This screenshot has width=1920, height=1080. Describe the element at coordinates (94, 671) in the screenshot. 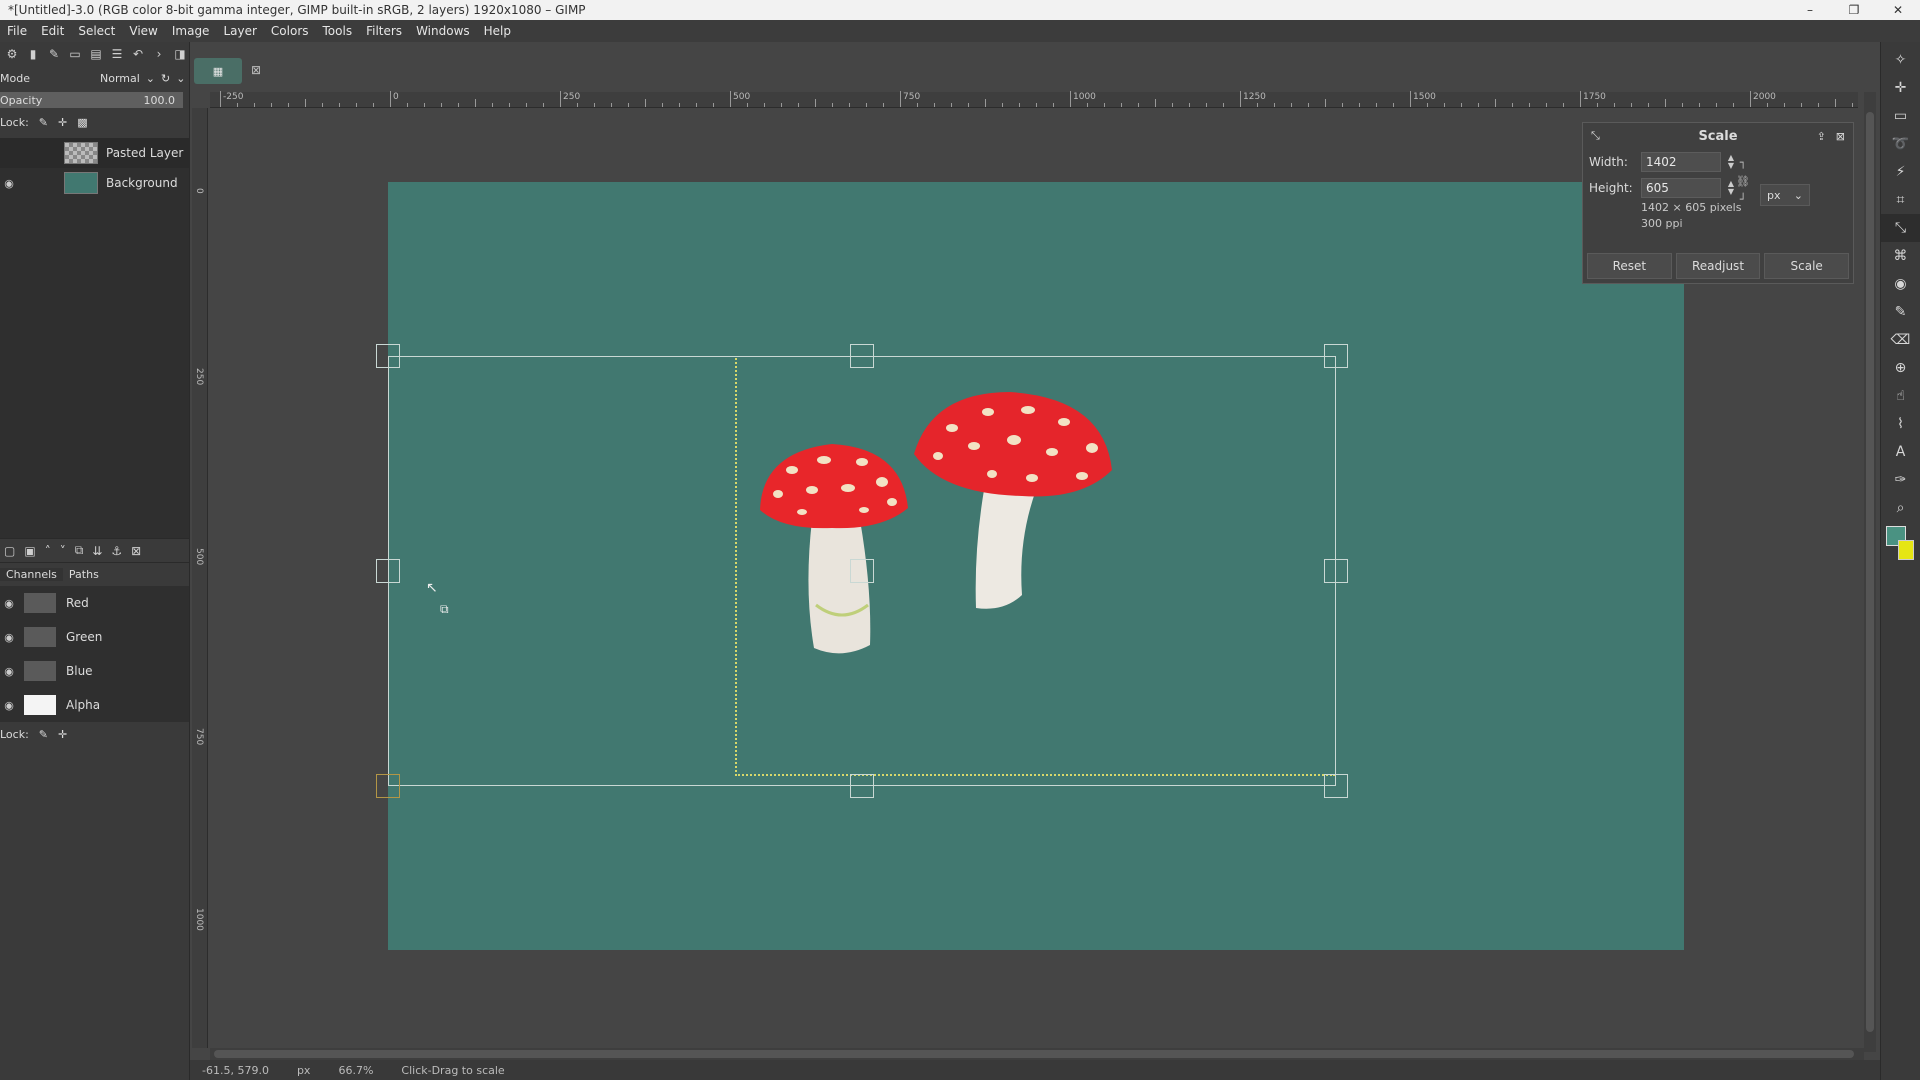

I see `channel-item-blue: ◉ Blue` at that location.